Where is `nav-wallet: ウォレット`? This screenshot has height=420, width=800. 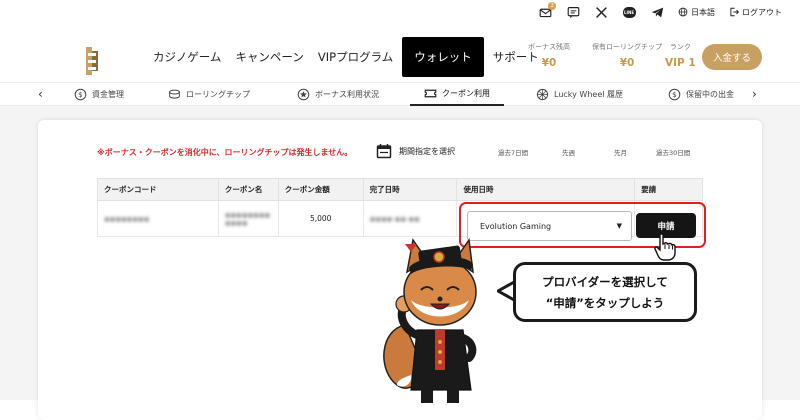
nav-wallet: ウォレット is located at coordinates (443, 57).